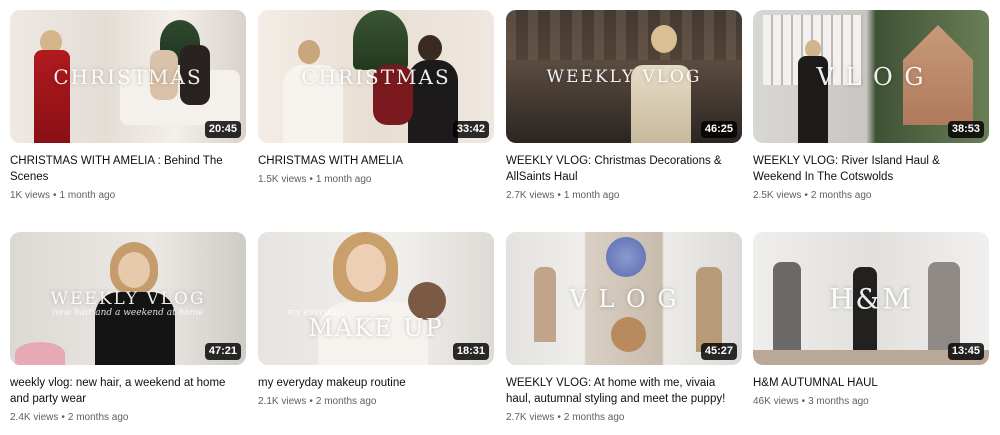 This screenshot has height=435, width=1000. I want to click on thumbnail-overlay-text: MAKE UP, so click(376, 327).